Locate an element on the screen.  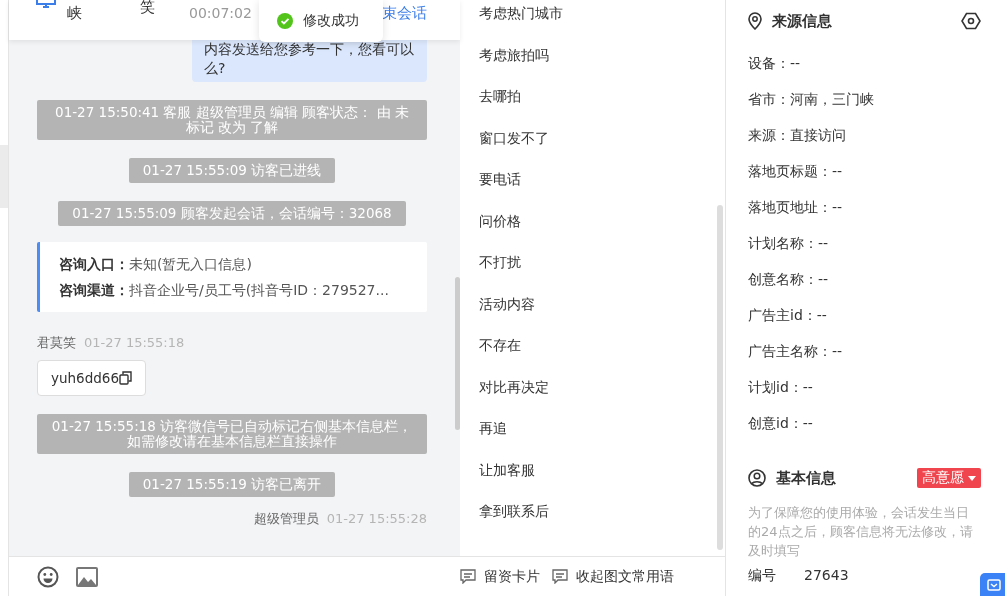
info-line: 创意id：-- is located at coordinates (780, 423).